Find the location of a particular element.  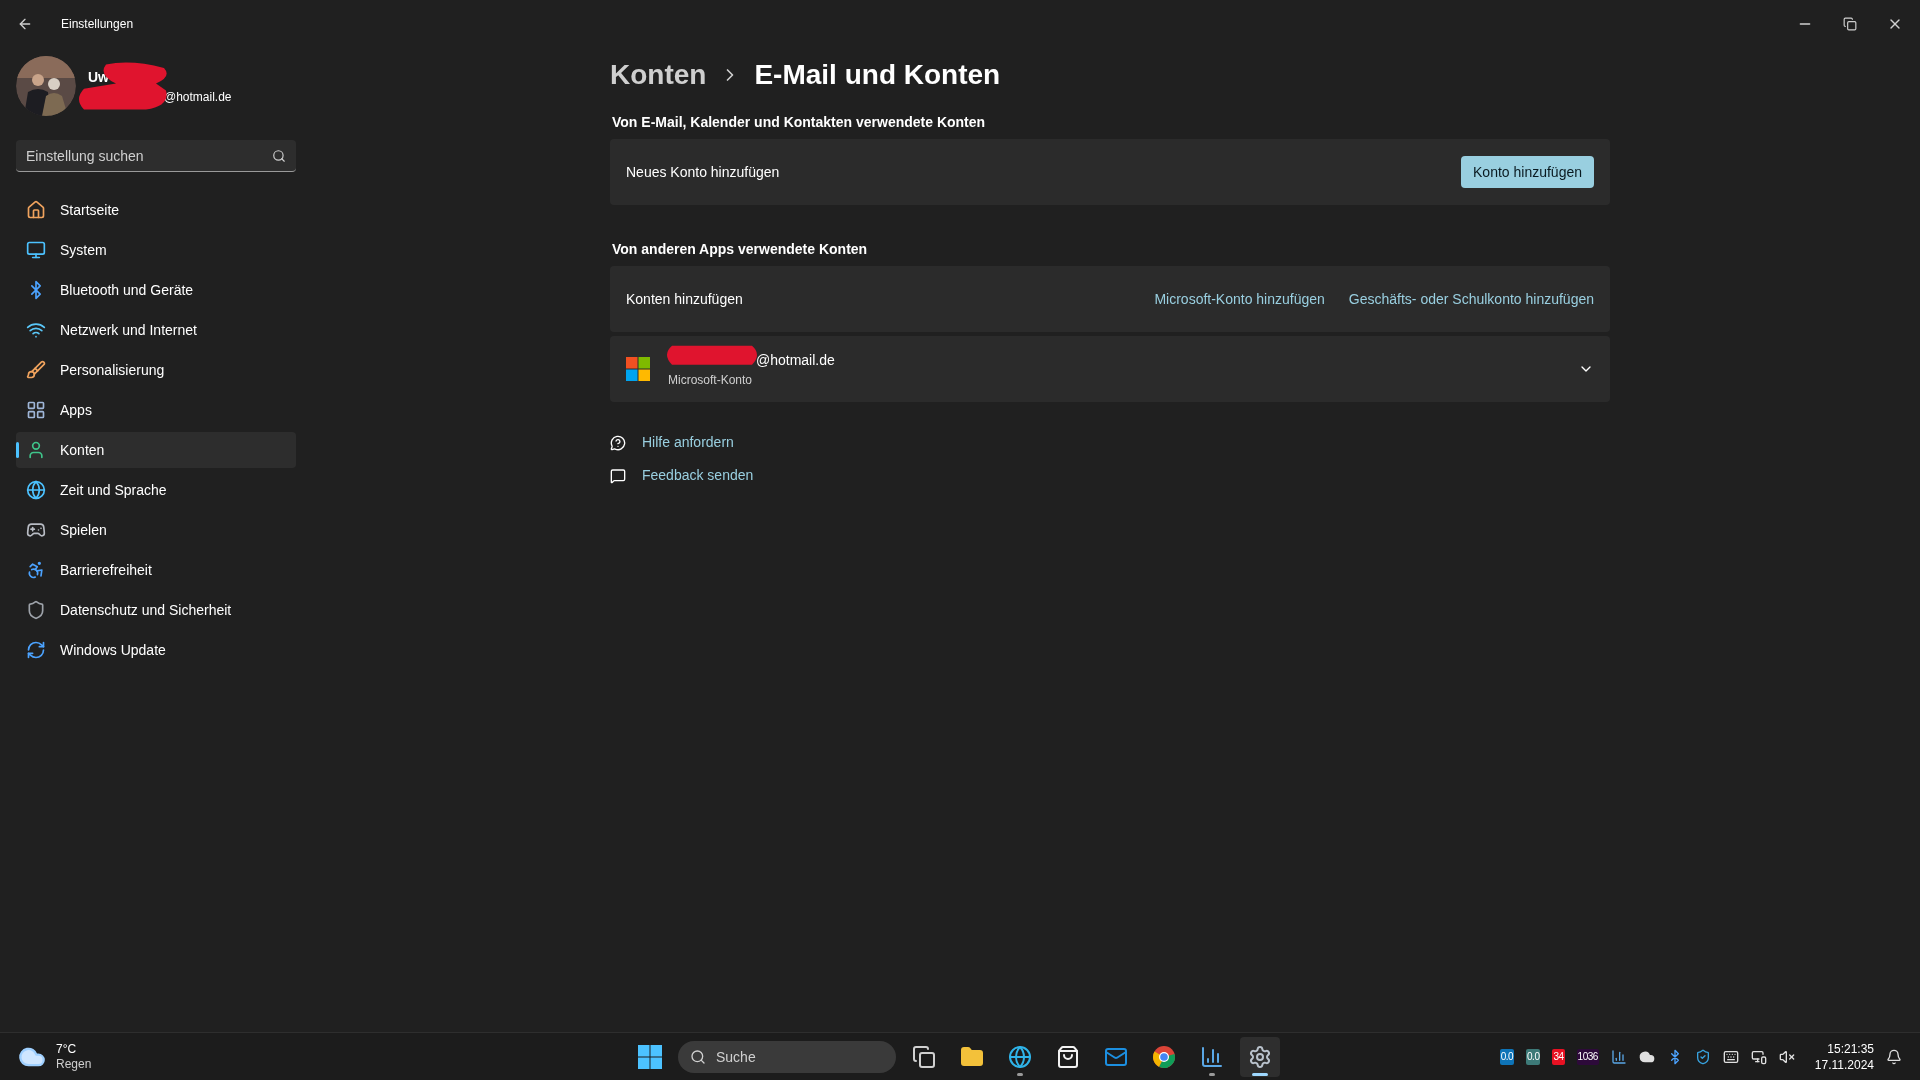

settings-icon is located at coordinates (1260, 1056).